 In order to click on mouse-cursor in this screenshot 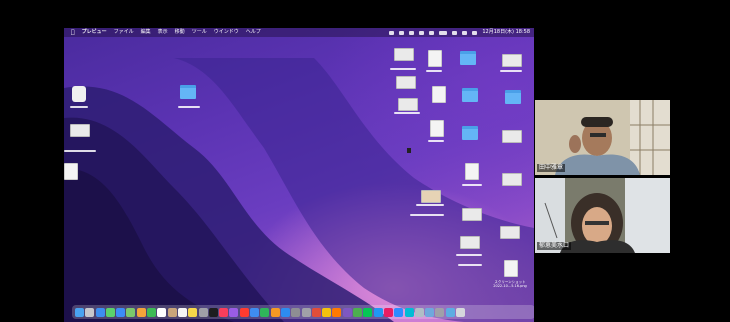, I will do `click(409, 150)`.